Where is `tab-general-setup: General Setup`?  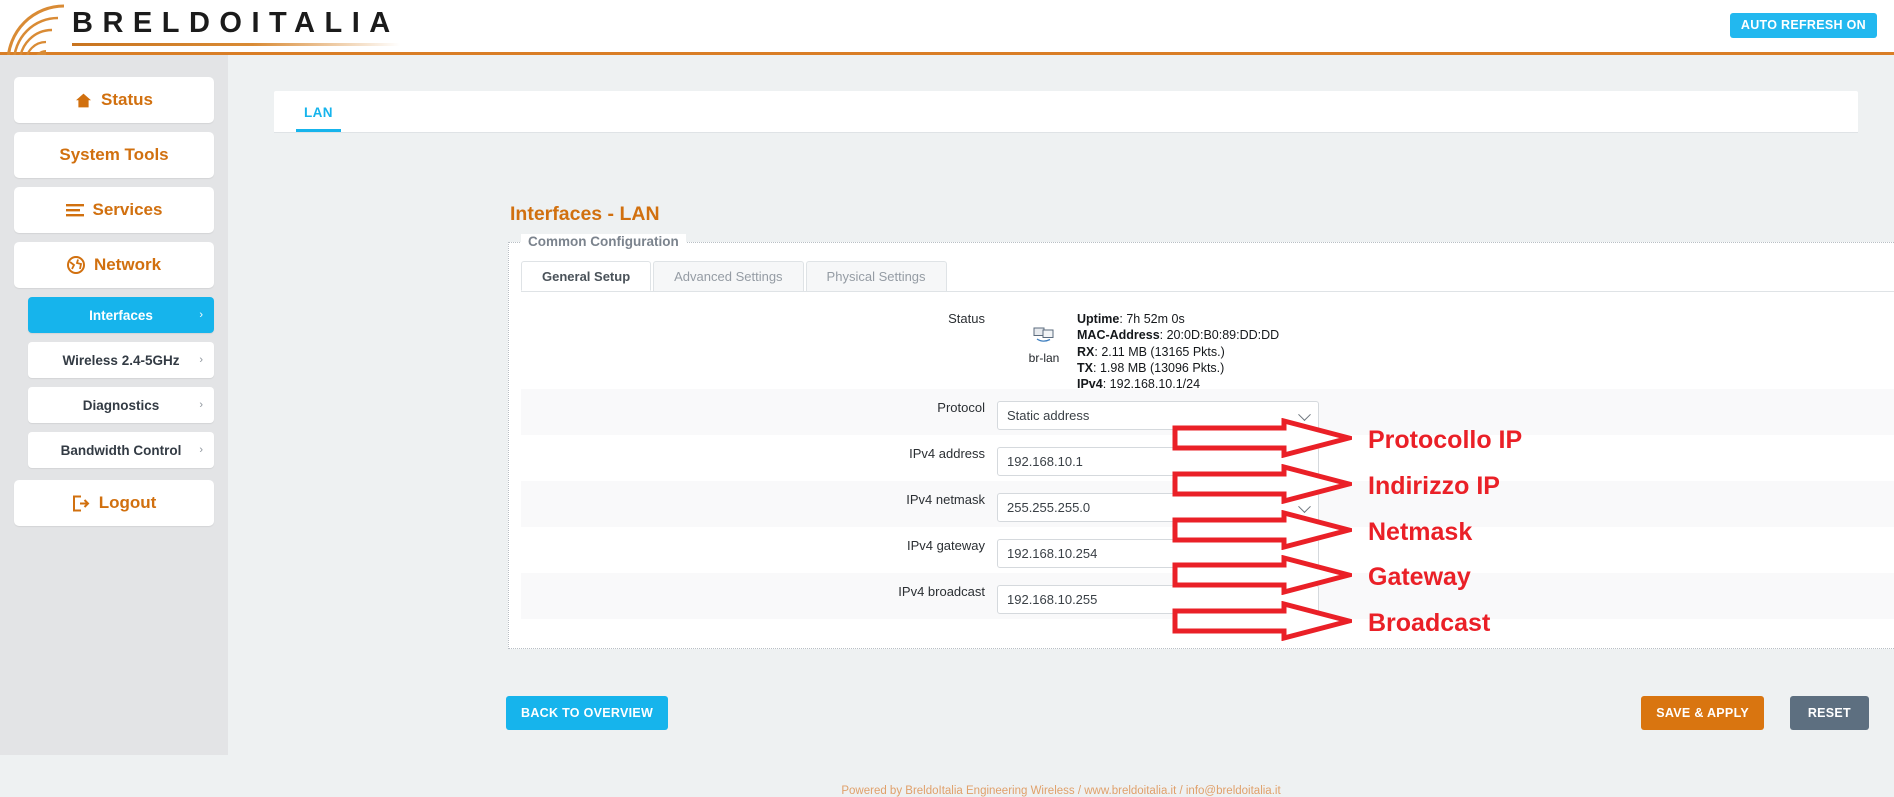 tab-general-setup: General Setup is located at coordinates (586, 276).